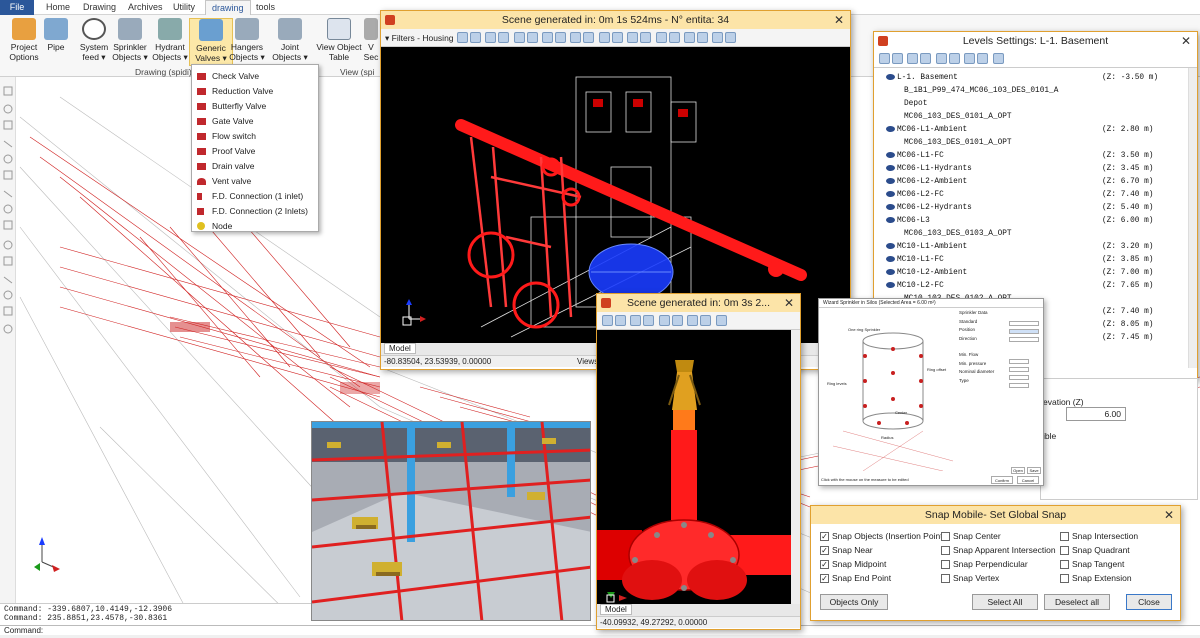  What do you see at coordinates (718, 37) in the screenshot?
I see `pan-icon` at bounding box center [718, 37].